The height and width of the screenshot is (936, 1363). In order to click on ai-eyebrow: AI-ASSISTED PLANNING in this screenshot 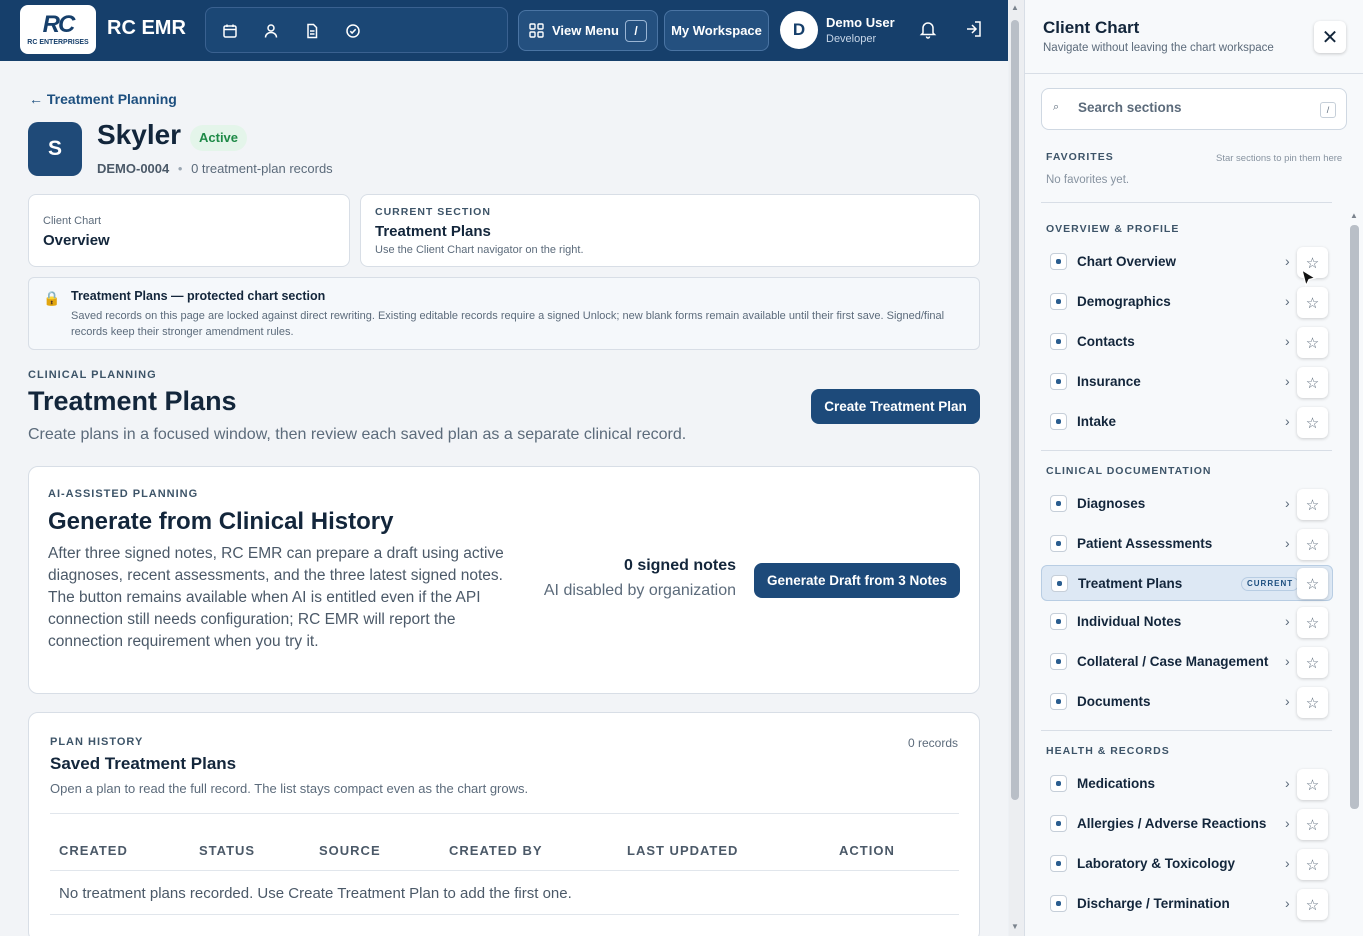, I will do `click(123, 494)`.